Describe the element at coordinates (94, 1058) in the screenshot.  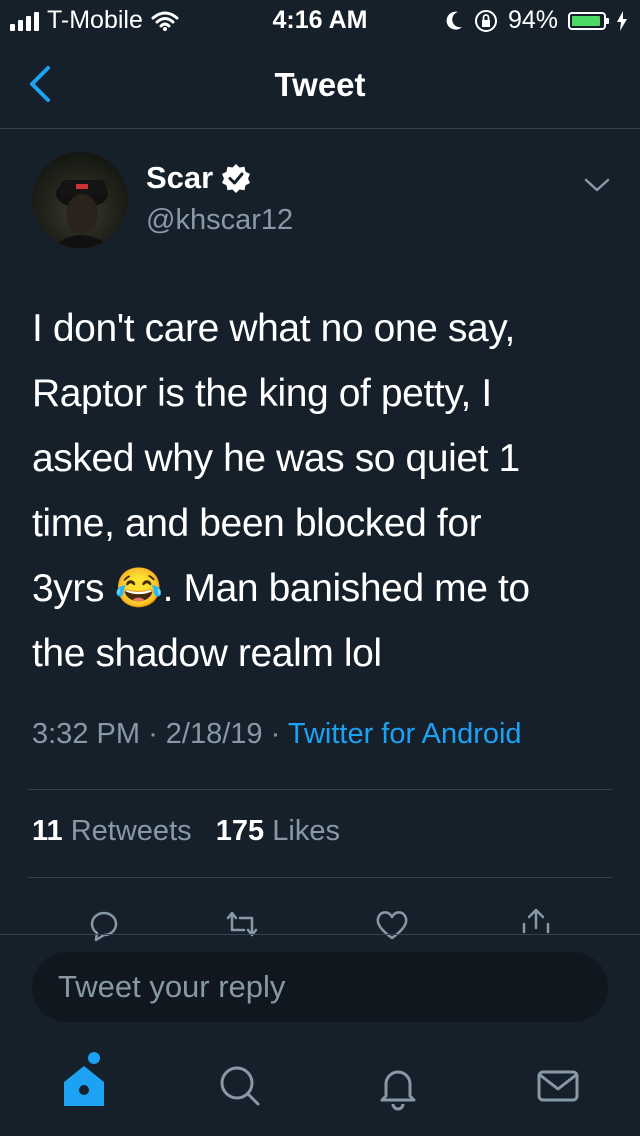
I see `home-notification-dot` at that location.